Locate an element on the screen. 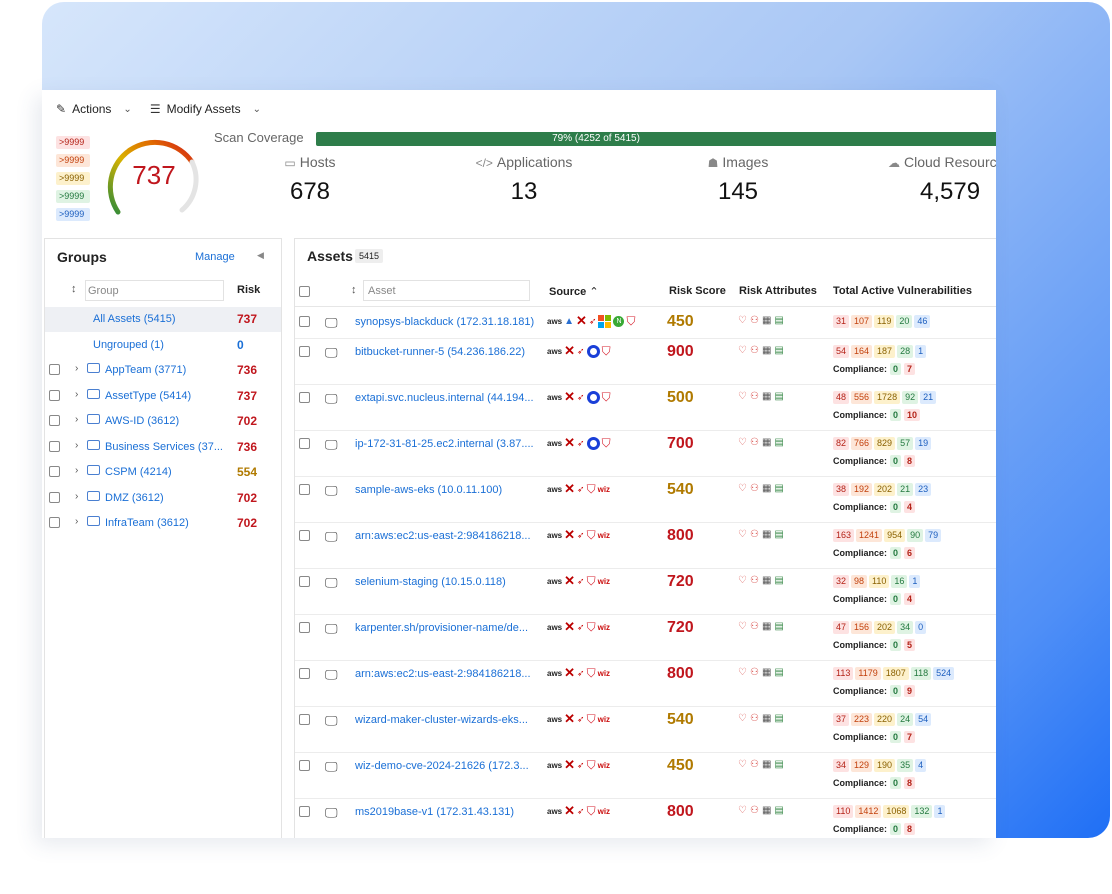 The height and width of the screenshot is (894, 1112). vuln-count-badge: 92 is located at coordinates (910, 397).